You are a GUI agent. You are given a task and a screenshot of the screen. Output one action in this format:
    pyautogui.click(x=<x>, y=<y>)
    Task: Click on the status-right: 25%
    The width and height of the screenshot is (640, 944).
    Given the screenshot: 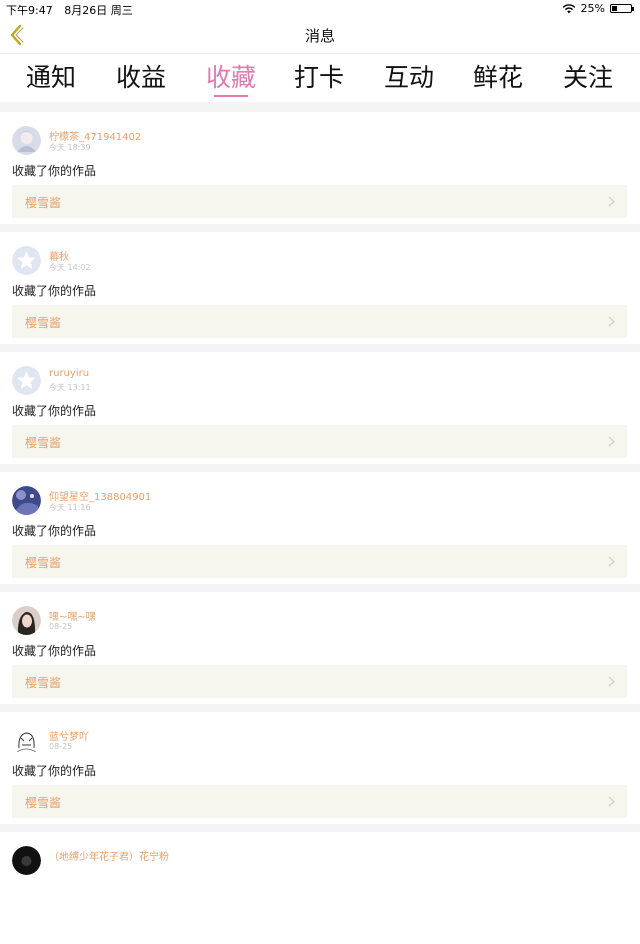 What is the action you would take?
    pyautogui.click(x=598, y=8)
    